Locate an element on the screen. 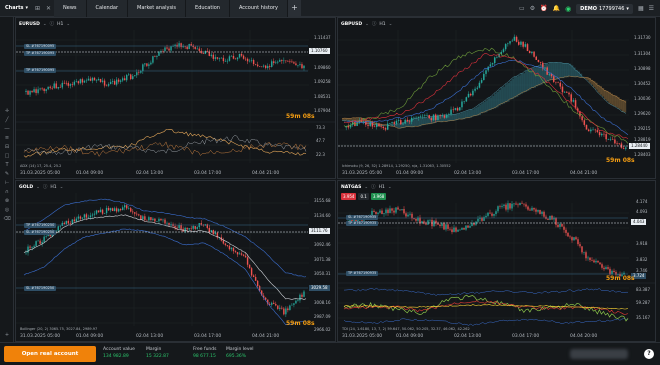 This screenshot has width=660, height=365. help-button: ? is located at coordinates (649, 354).